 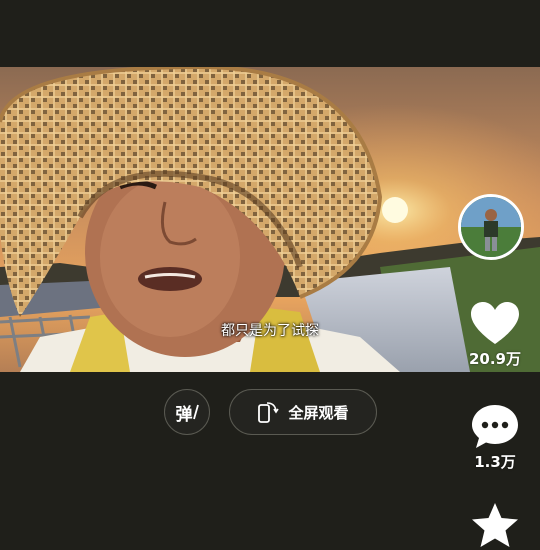 I want to click on star-icon, so click(x=495, y=525).